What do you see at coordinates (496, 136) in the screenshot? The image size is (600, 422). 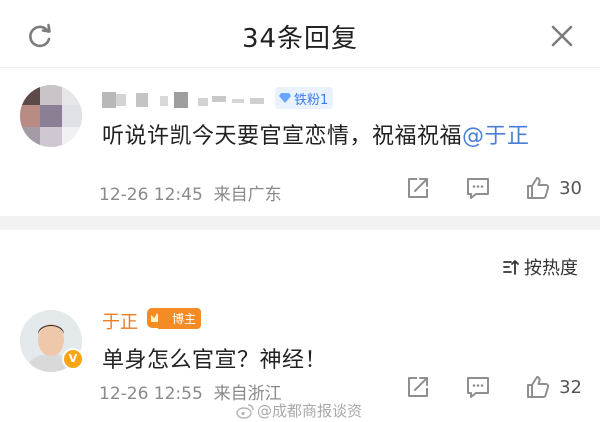 I see `mention-link: @于正` at bounding box center [496, 136].